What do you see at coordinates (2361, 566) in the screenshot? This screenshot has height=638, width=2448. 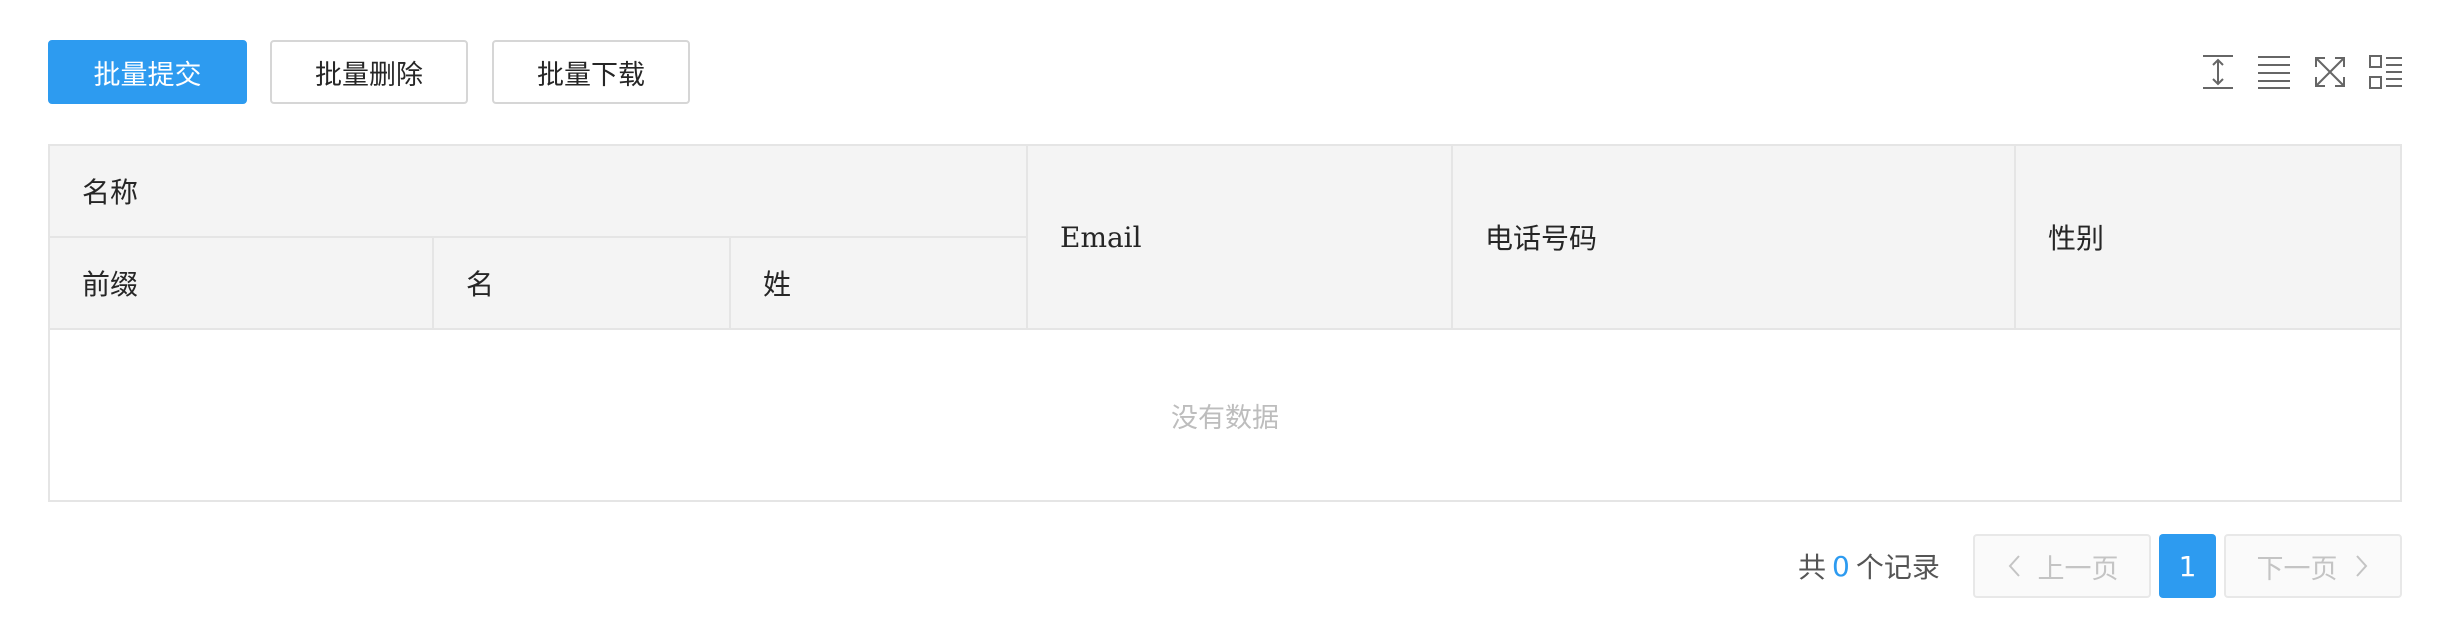 I see `chevron-right-icon` at bounding box center [2361, 566].